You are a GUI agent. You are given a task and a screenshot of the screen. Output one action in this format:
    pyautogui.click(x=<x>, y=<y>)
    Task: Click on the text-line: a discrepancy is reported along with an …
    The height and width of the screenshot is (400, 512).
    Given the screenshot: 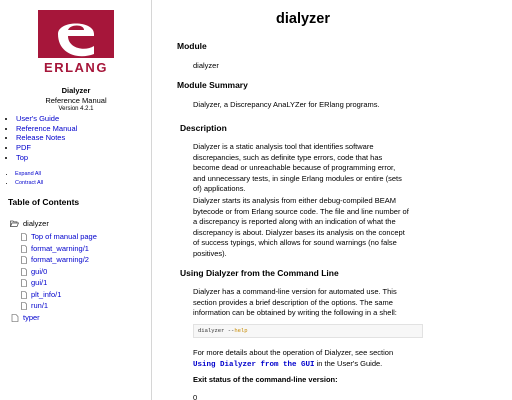 What is the action you would take?
    pyautogui.click(x=294, y=221)
    